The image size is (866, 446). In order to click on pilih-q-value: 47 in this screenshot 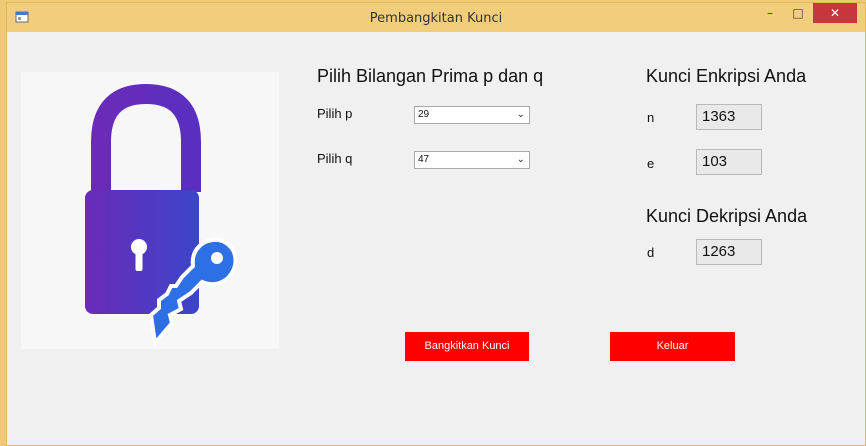, I will do `click(424, 159)`.